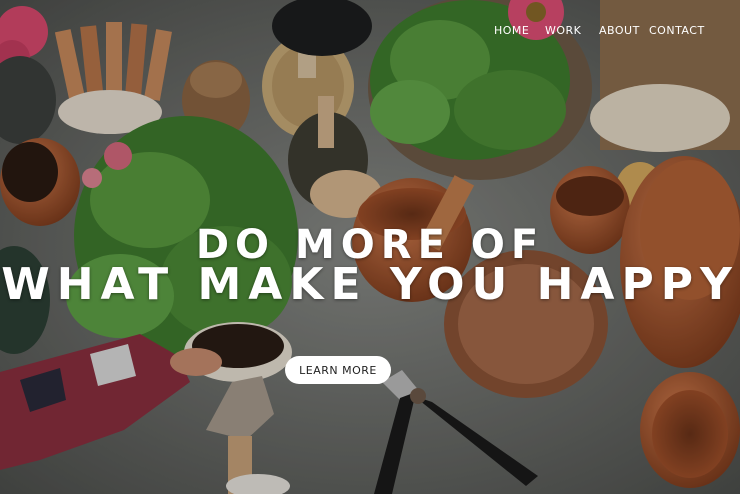 The width and height of the screenshot is (740, 494). Describe the element at coordinates (563, 30) in the screenshot. I see `nav-work: WORK` at that location.